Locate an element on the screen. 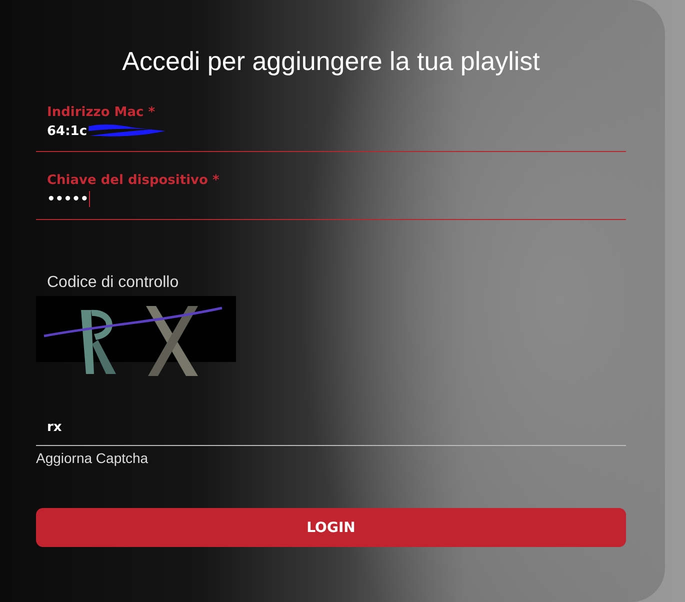 Image resolution: width=685 pixels, height=602 pixels. dialog-title: Accedi per aggiungere la tua playlist is located at coordinates (331, 61).